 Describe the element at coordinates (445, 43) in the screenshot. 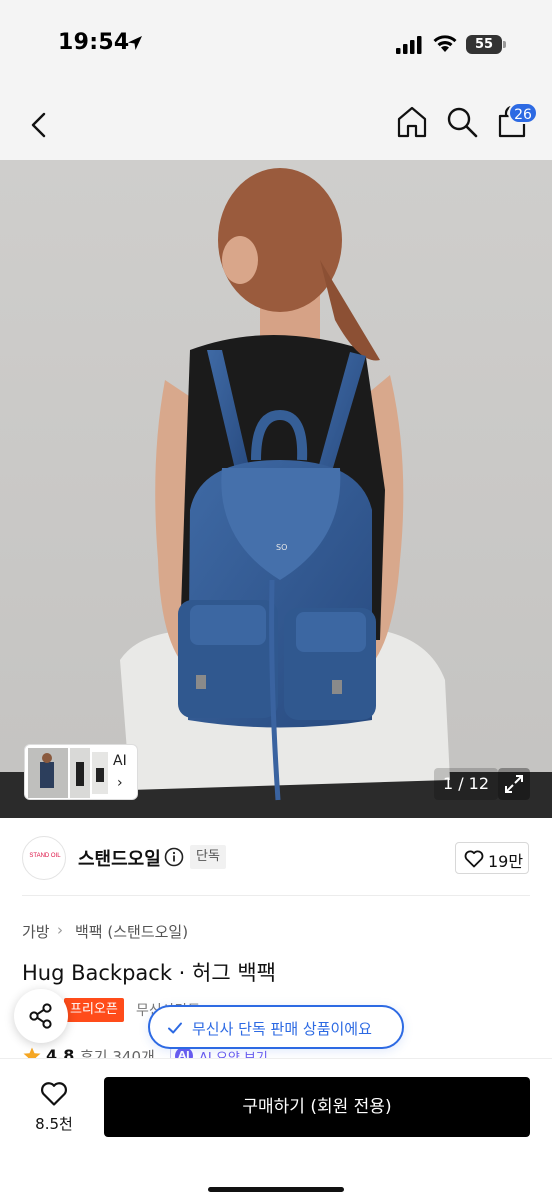

I see `wifi-icon` at that location.